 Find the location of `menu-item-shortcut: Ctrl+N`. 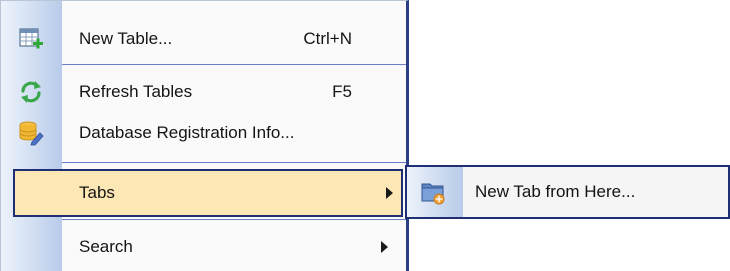

menu-item-shortcut: Ctrl+N is located at coordinates (327, 38).